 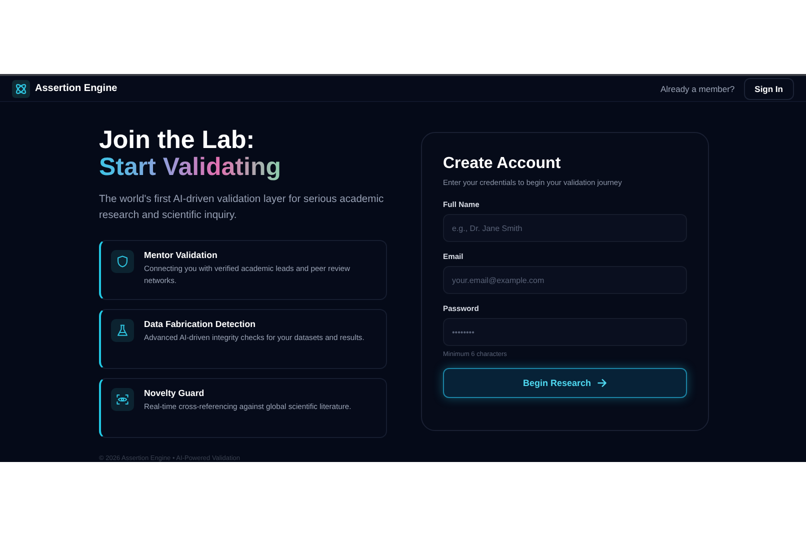 I want to click on form-title: Create Account, so click(x=502, y=164).